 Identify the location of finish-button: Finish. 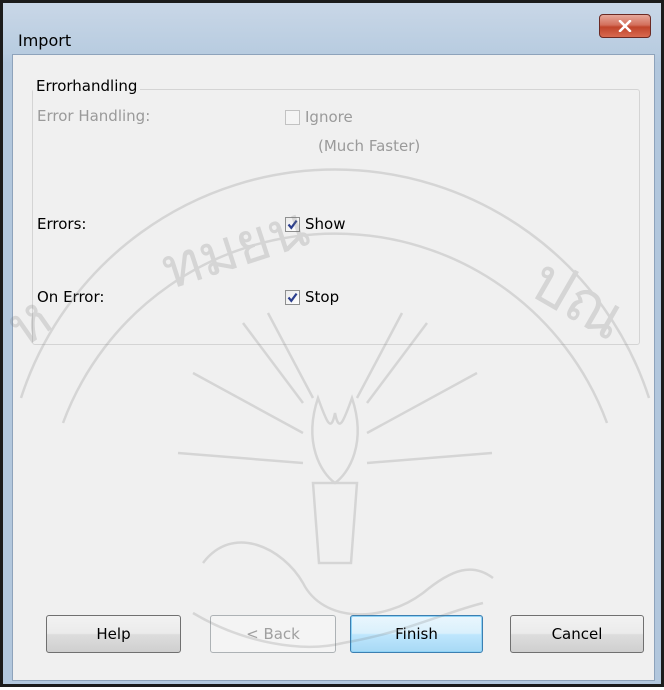
(416, 634).